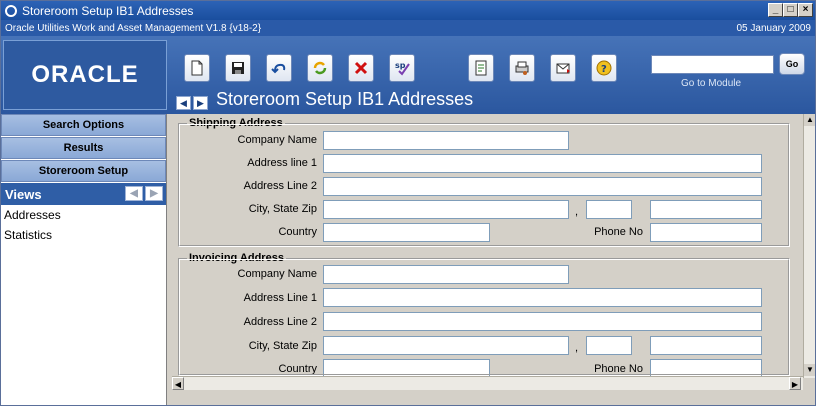 The height and width of the screenshot is (406, 816). I want to click on shipping-address1-field, so click(542, 163).